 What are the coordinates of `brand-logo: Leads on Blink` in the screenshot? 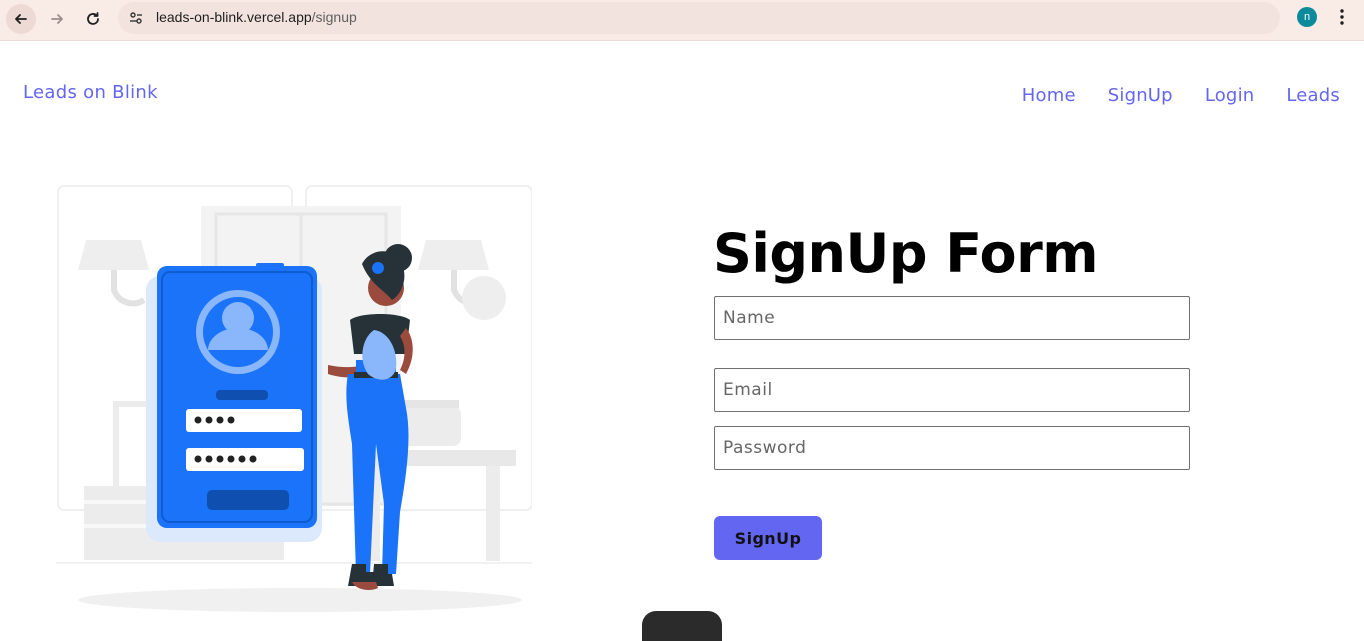 It's located at (90, 92).